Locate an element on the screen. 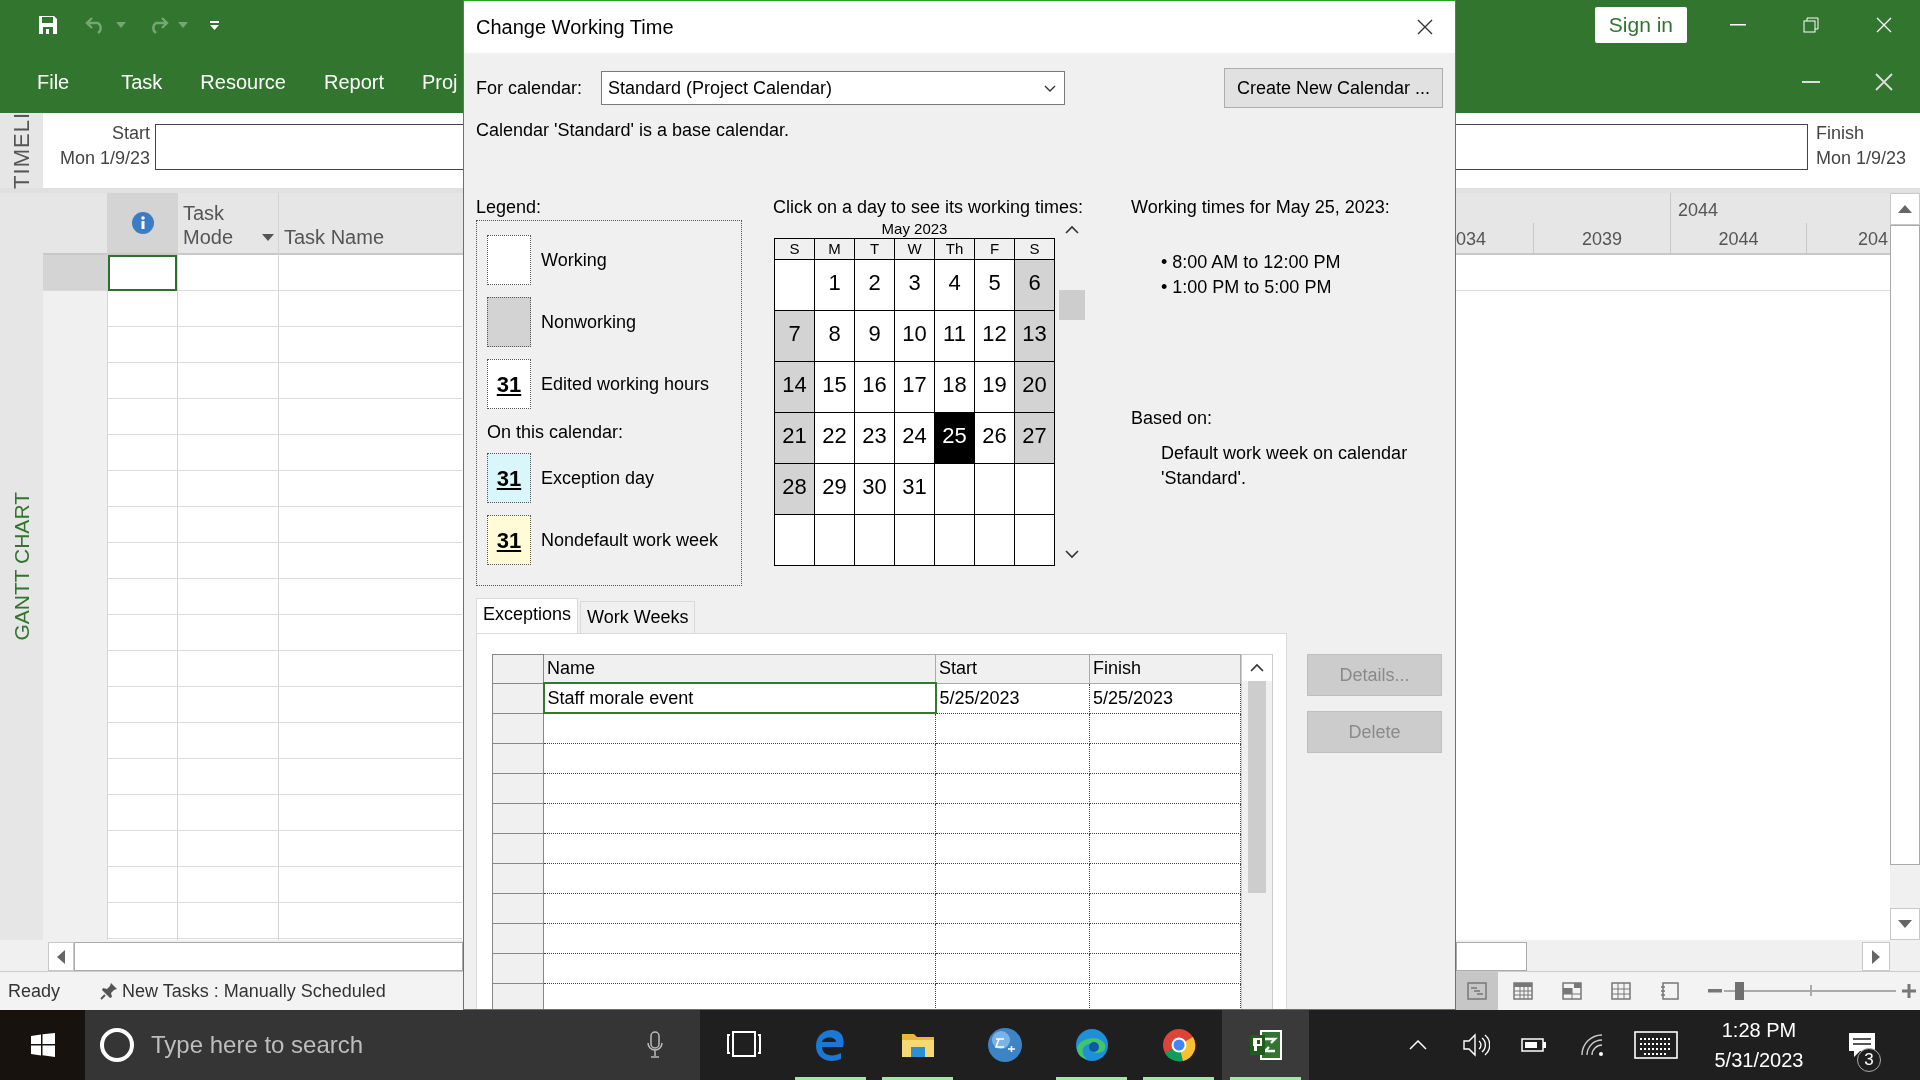 The height and width of the screenshot is (1080, 1920). clock: 1:28 PM 5/31/2023 is located at coordinates (1759, 1045).